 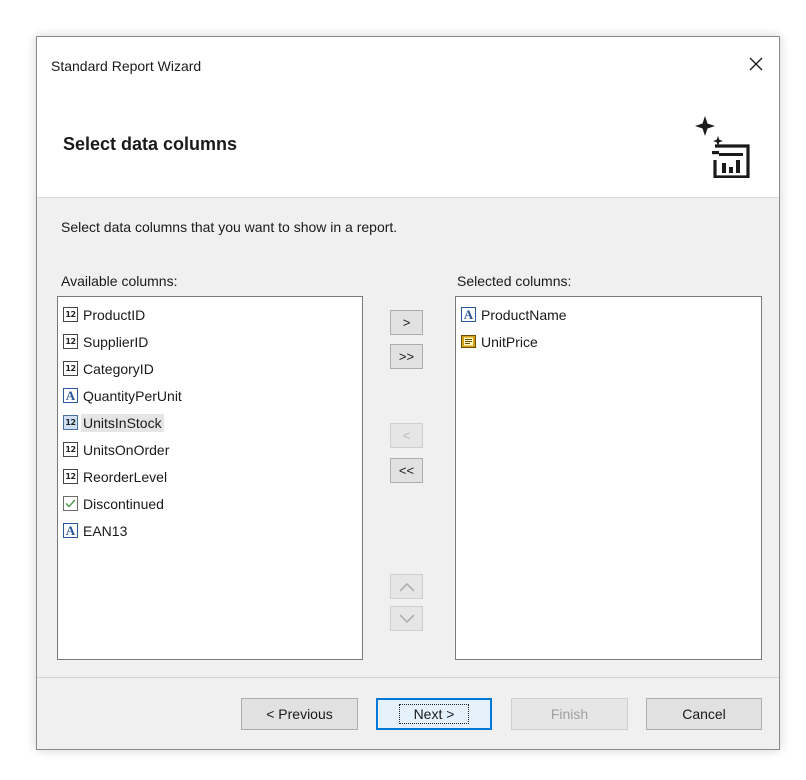 I want to click on list-item: 12 UnitsInStock, so click(x=210, y=422).